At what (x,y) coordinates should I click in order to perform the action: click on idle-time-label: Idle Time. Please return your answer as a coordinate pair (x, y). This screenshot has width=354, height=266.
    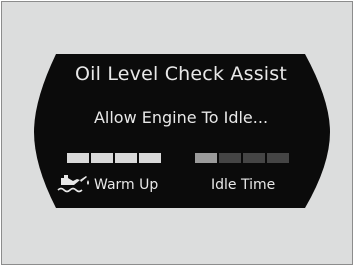
    Looking at the image, I should click on (243, 185).